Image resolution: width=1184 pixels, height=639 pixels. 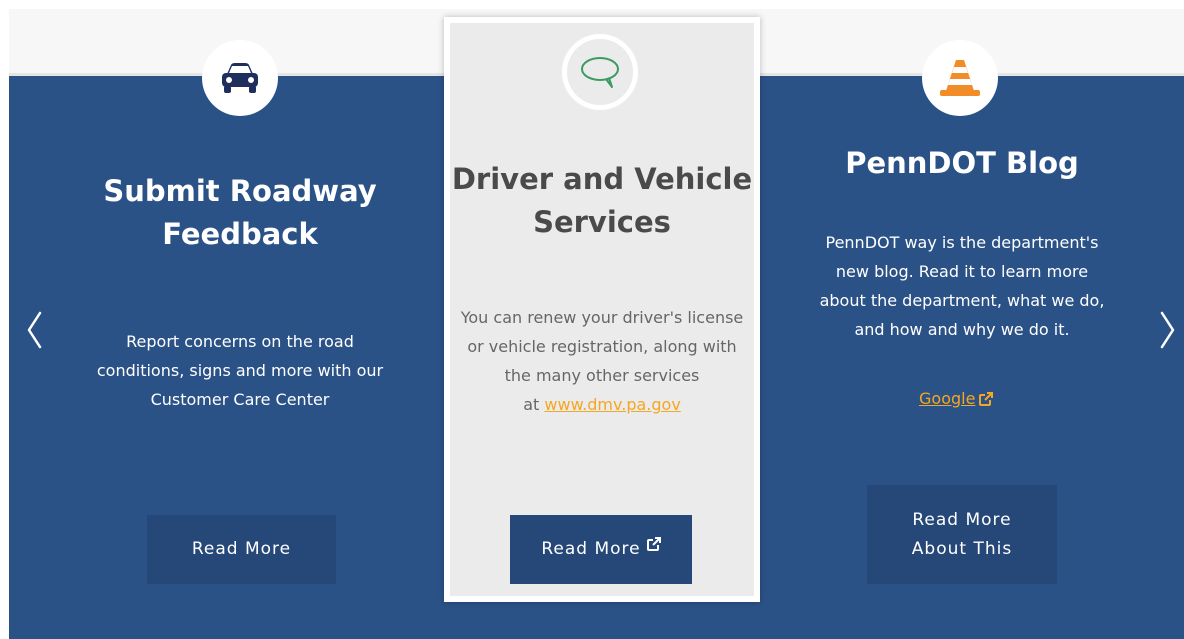 What do you see at coordinates (956, 398) in the screenshot?
I see `google-link: Google` at bounding box center [956, 398].